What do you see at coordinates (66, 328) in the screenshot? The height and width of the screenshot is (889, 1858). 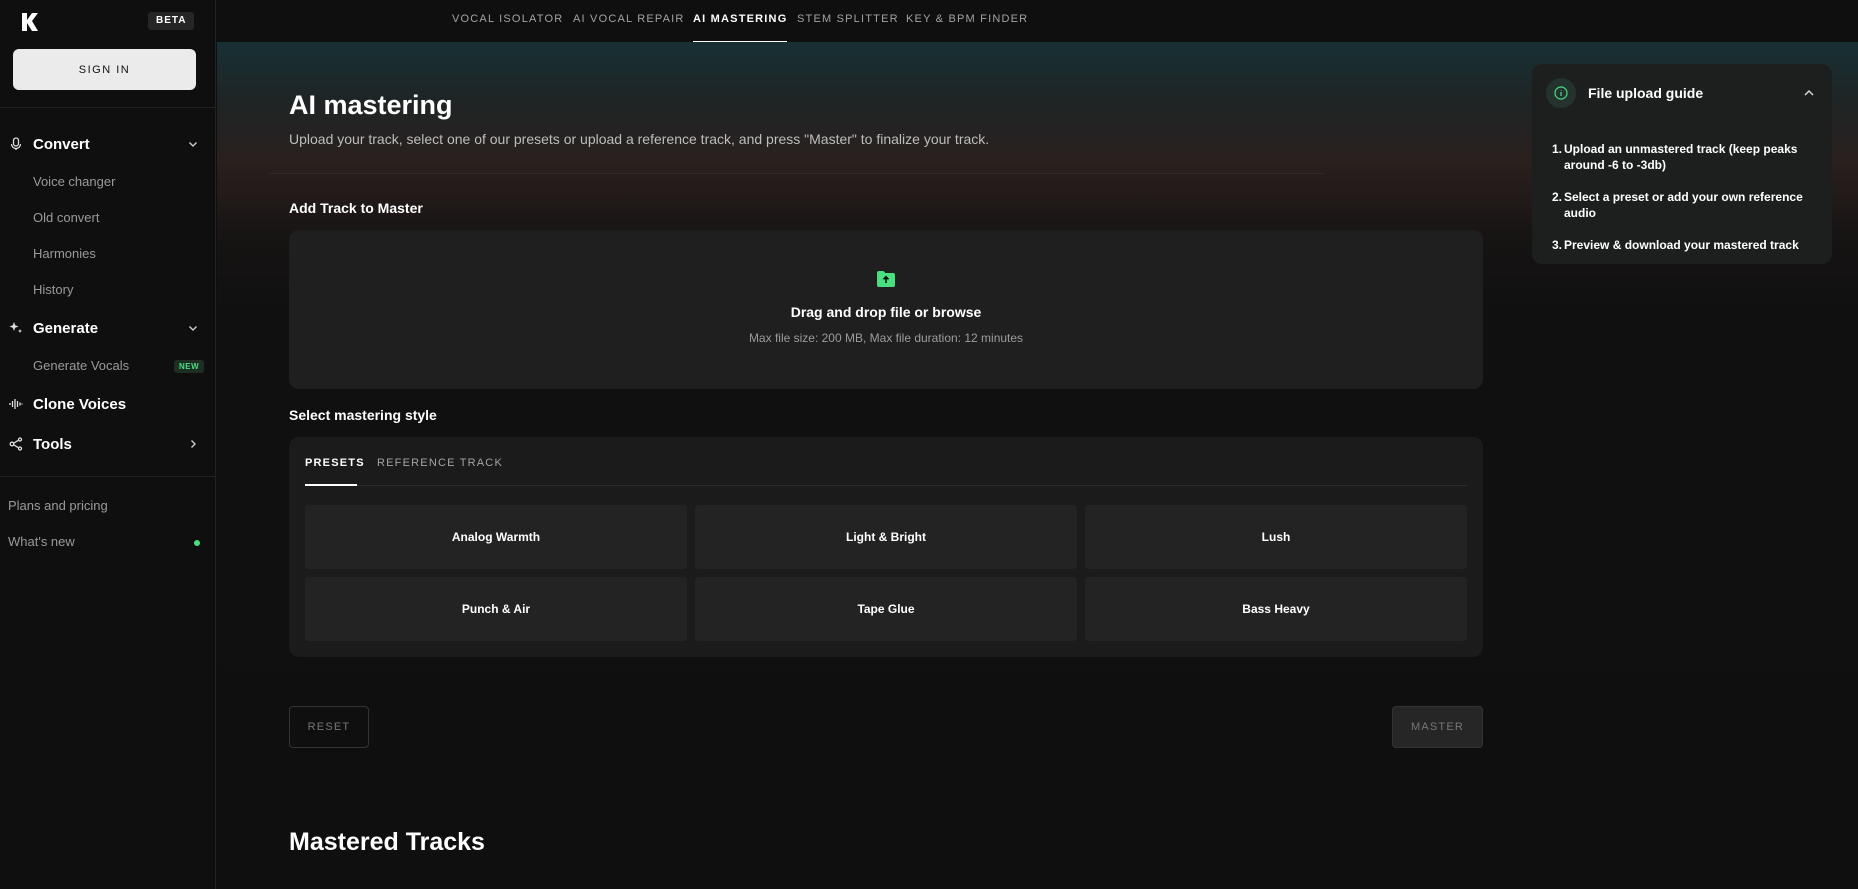 I see `sidebar-section-label: Generate` at bounding box center [66, 328].